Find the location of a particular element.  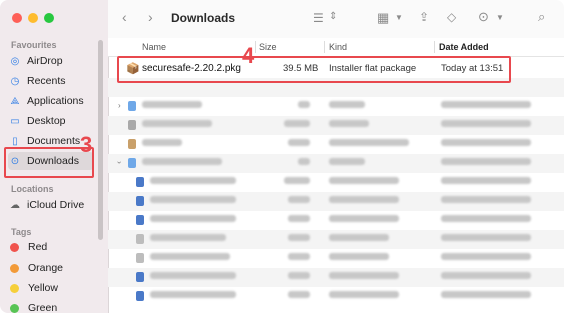

sidebar-item-airdrop: ◎ AirDrop is located at coordinates (51, 61).